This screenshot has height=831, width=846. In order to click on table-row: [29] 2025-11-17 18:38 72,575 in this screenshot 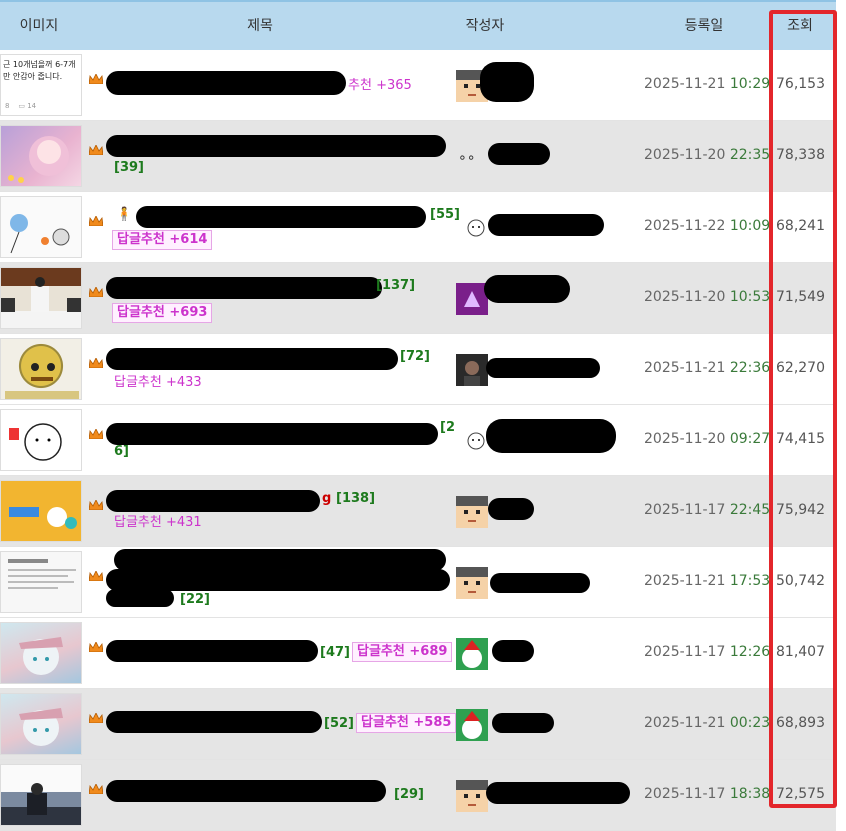, I will do `click(418, 795)`.